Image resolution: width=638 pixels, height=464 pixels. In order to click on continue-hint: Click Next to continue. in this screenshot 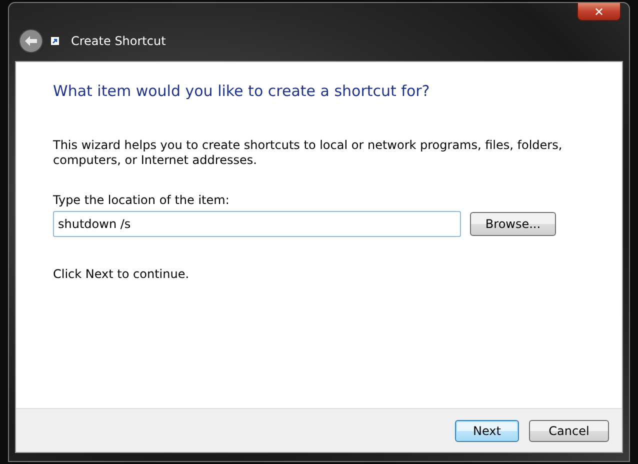, I will do `click(121, 274)`.